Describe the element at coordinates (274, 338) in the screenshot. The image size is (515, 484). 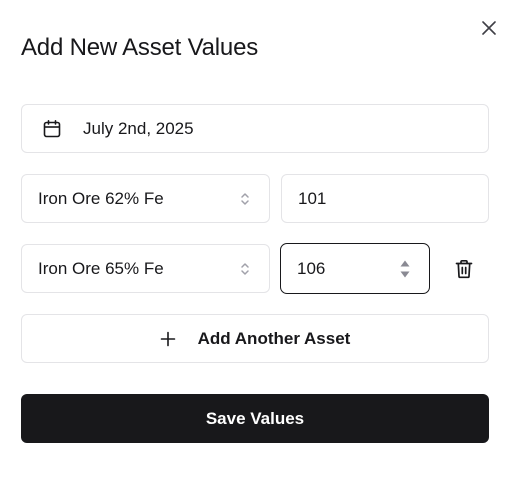
I see `add-another-asset-label: Add Another Asset` at that location.